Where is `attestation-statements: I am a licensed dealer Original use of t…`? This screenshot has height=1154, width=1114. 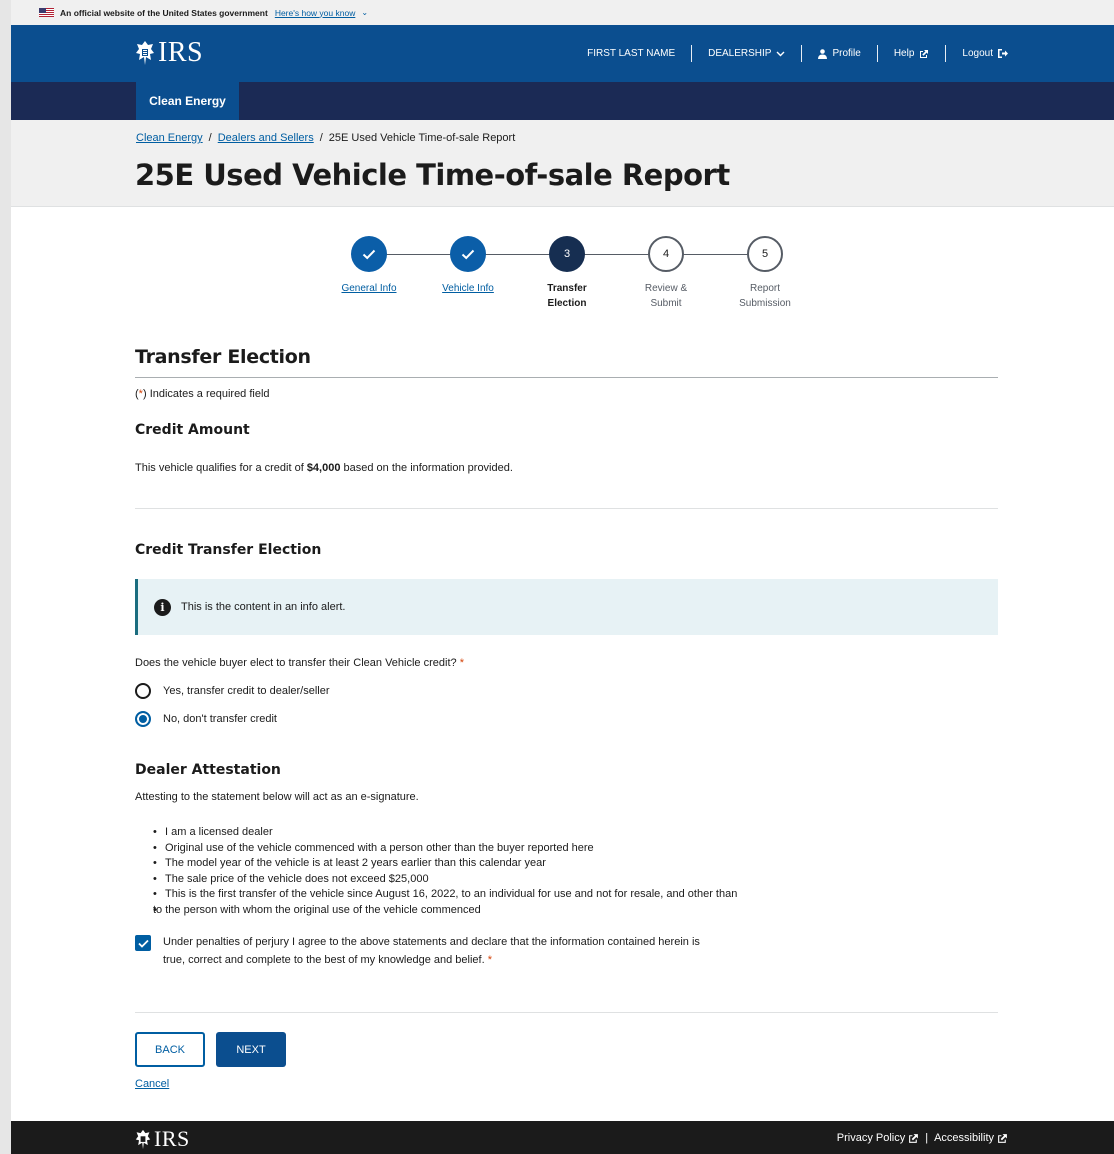
attestation-statements: I am a licensed dealer Original use of t… is located at coordinates (445, 871).